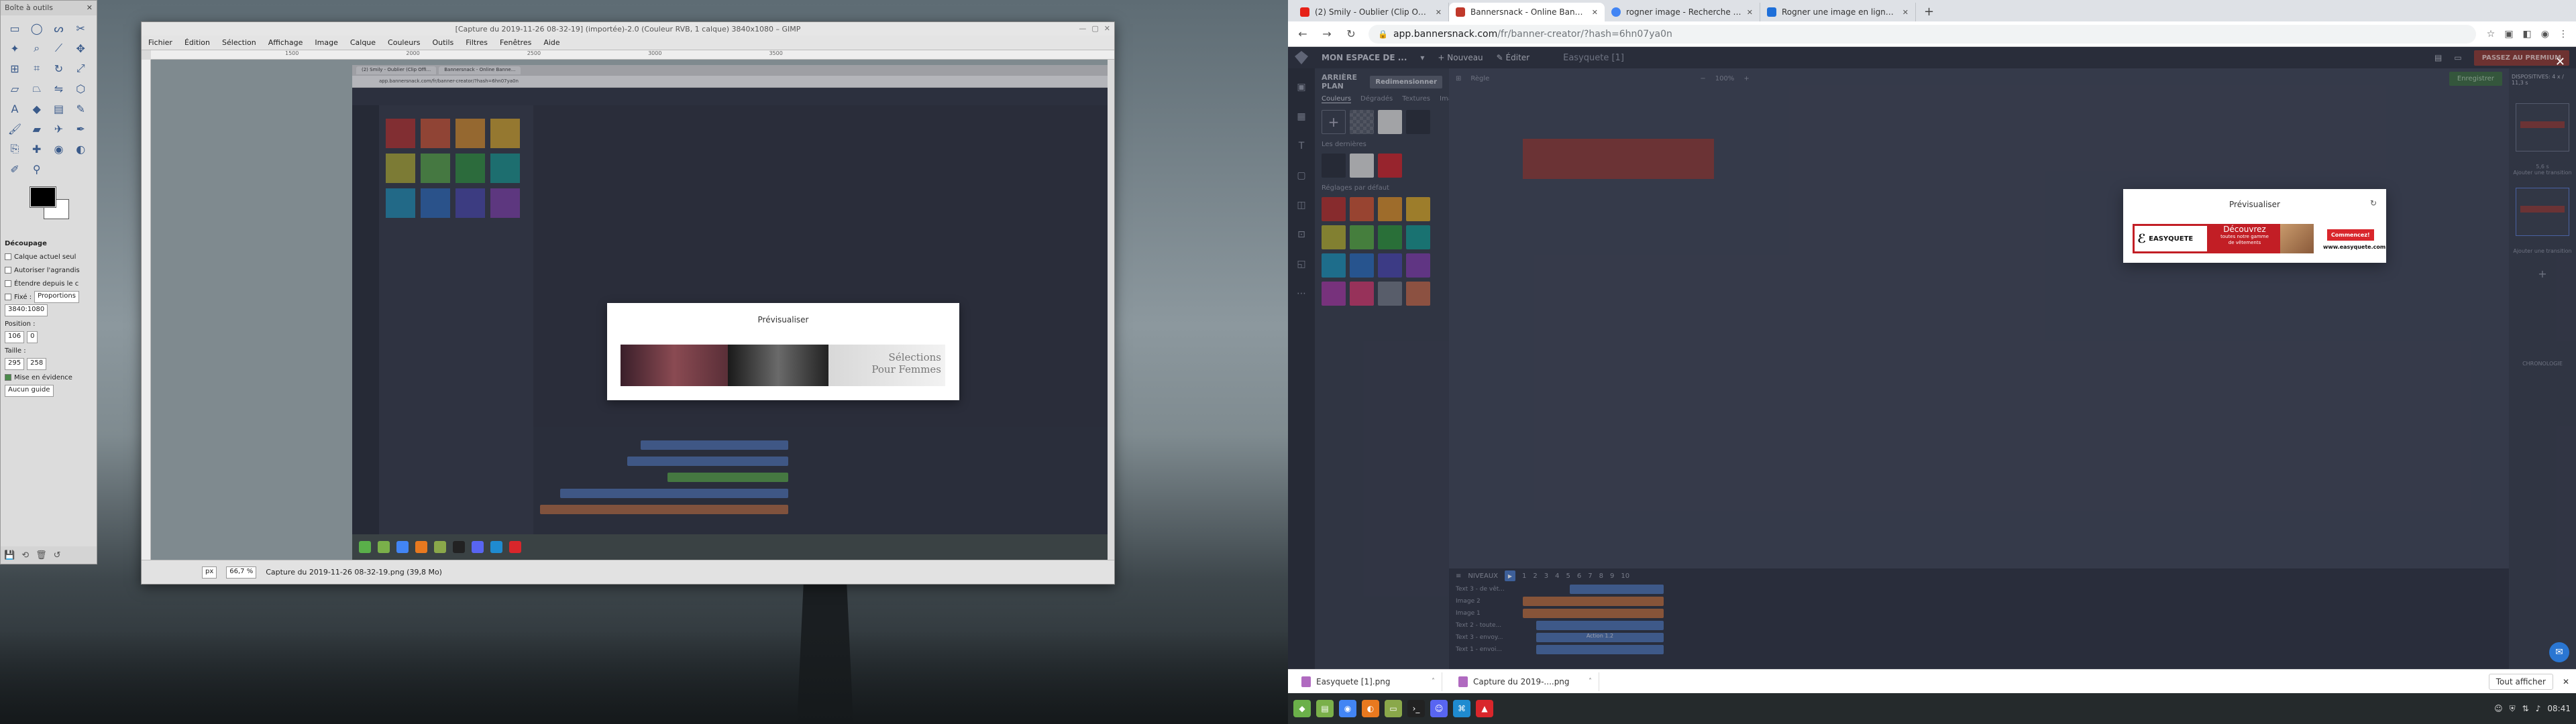  What do you see at coordinates (239, 42) in the screenshot?
I see `menu-selection: Sélection` at bounding box center [239, 42].